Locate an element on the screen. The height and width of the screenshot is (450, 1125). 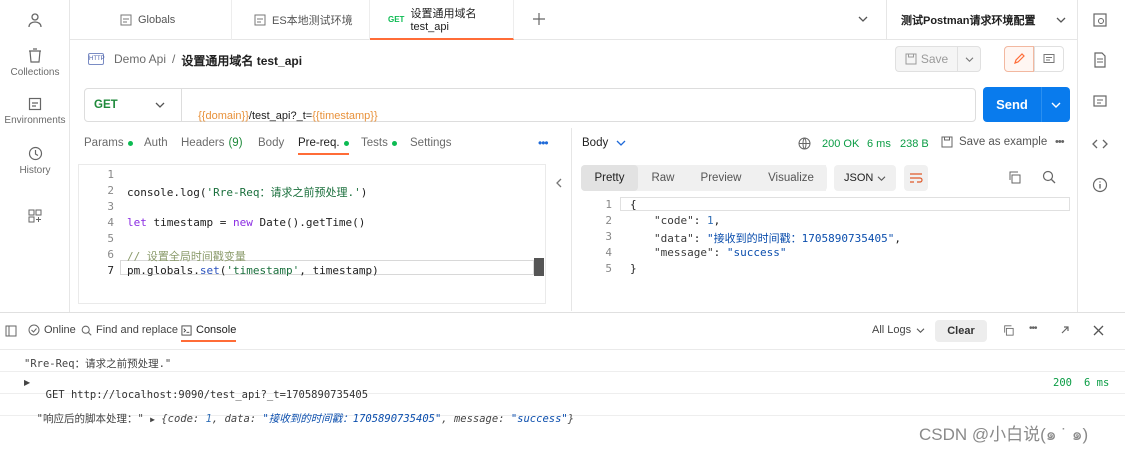
tabs-dropdown-chevron-icon is located at coordinates (863, 19).